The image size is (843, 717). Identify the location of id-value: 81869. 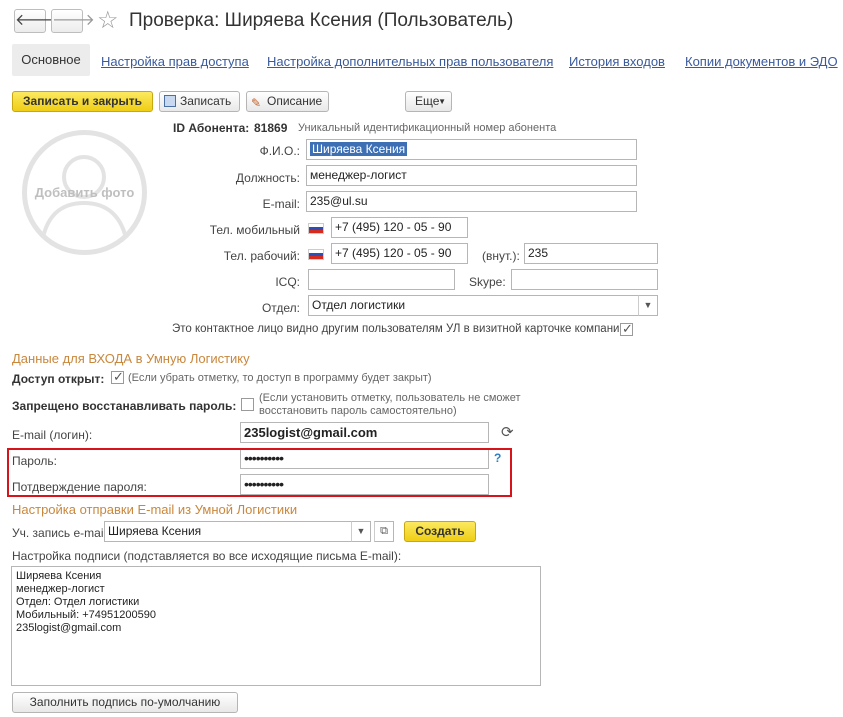
(271, 128).